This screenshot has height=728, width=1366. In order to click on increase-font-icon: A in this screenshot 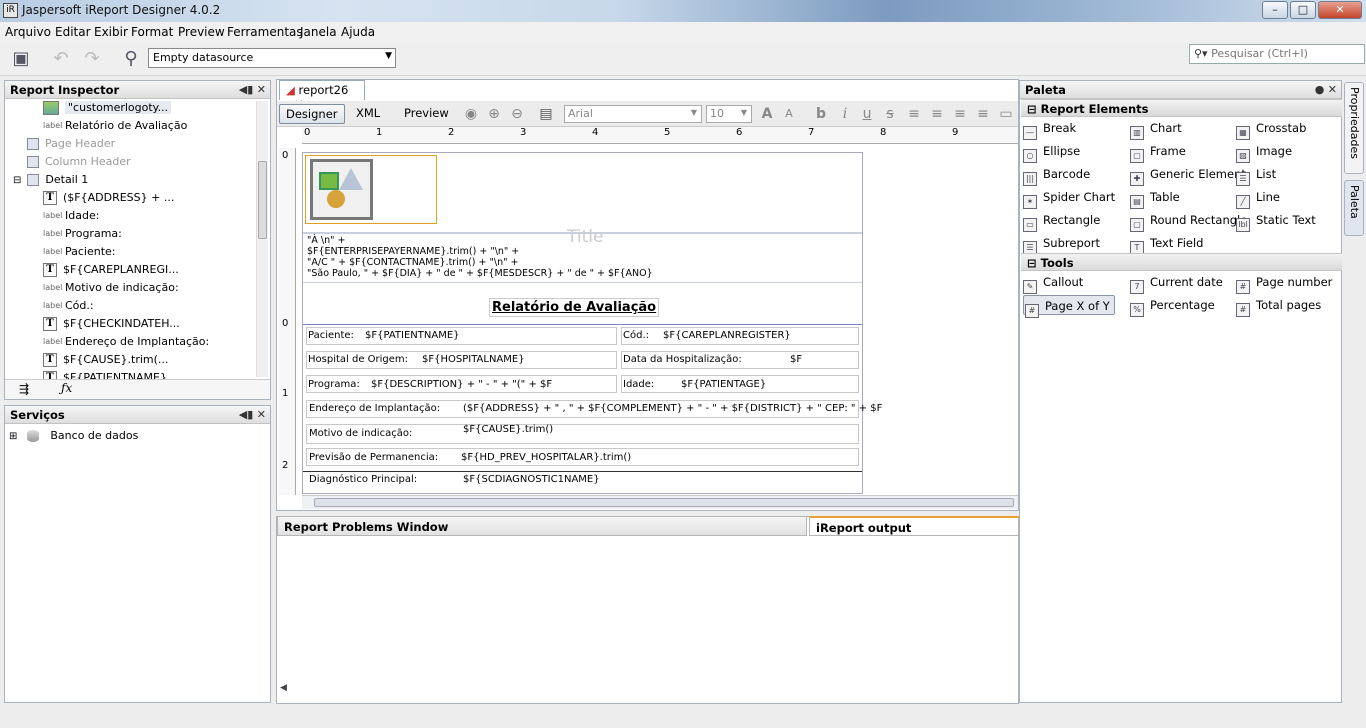, I will do `click(767, 114)`.